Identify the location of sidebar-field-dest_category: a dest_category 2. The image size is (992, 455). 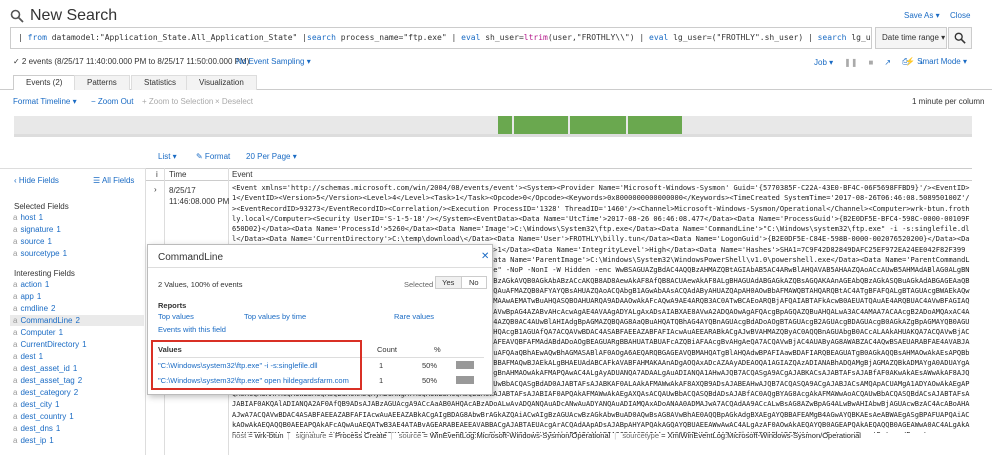
(77, 392).